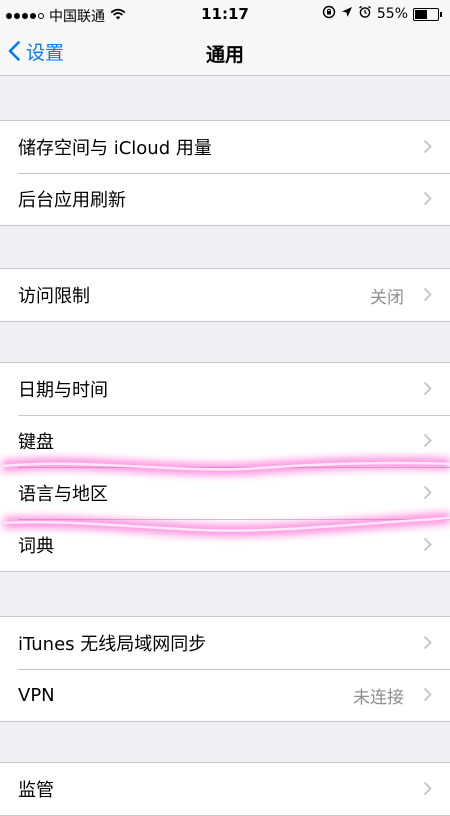  I want to click on row-label: 储存空间与 iCloud 用量, so click(115, 148).